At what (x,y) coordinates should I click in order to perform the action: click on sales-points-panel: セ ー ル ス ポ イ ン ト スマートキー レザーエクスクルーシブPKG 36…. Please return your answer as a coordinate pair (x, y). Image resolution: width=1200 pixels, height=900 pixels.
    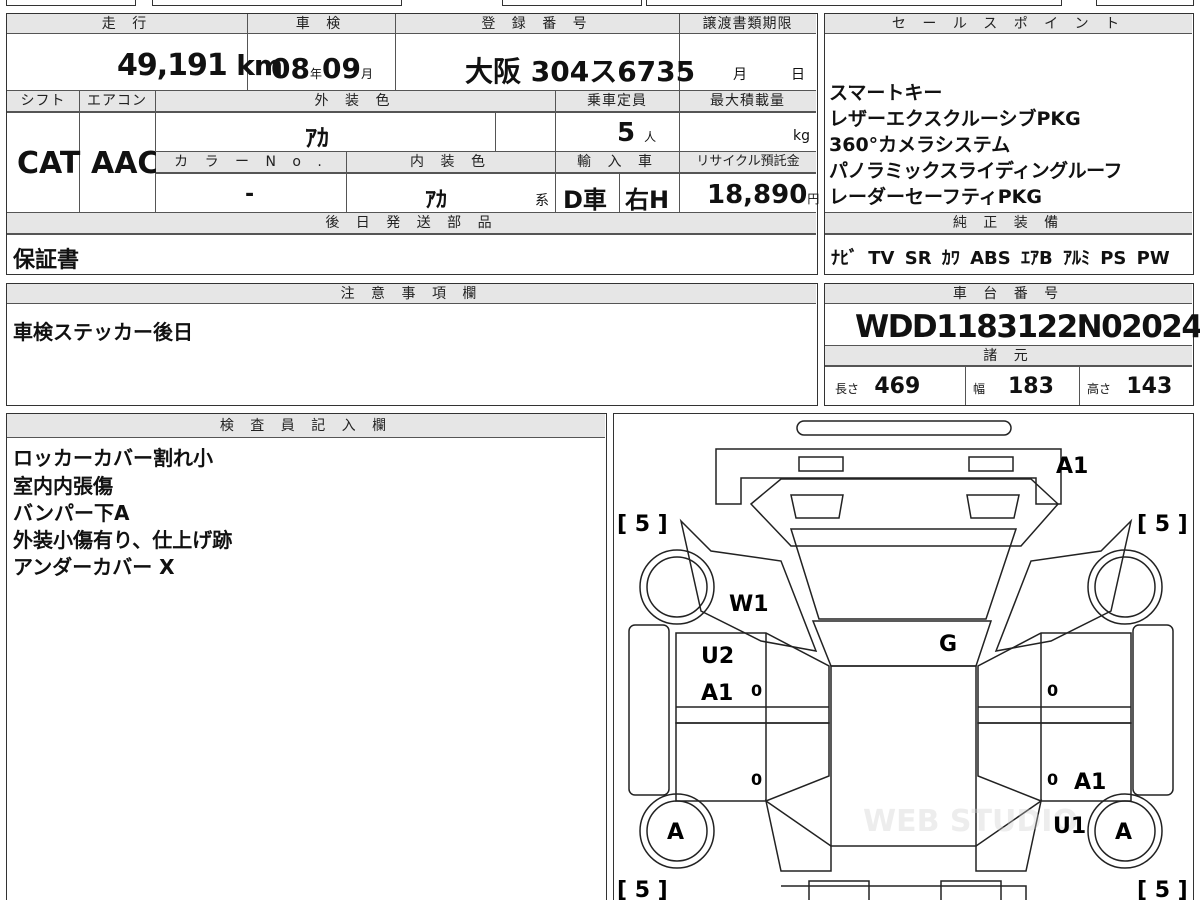
    Looking at the image, I should click on (1009, 144).